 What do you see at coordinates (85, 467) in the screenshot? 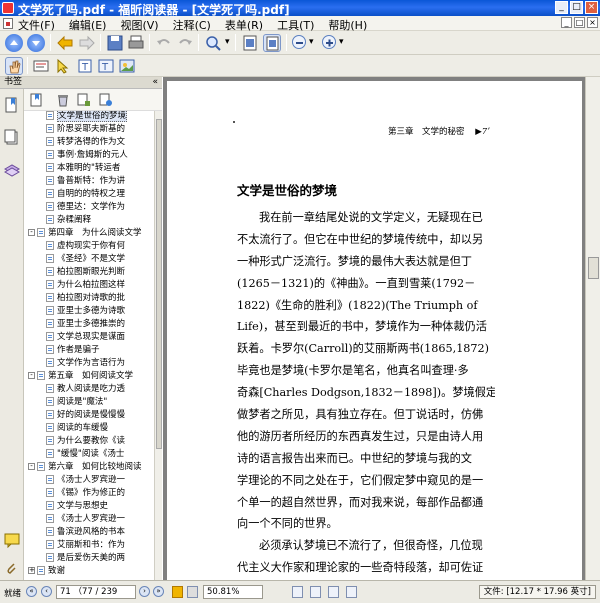
I see `bookmark-item: - 第六章 如何比较地阅读` at bounding box center [85, 467].